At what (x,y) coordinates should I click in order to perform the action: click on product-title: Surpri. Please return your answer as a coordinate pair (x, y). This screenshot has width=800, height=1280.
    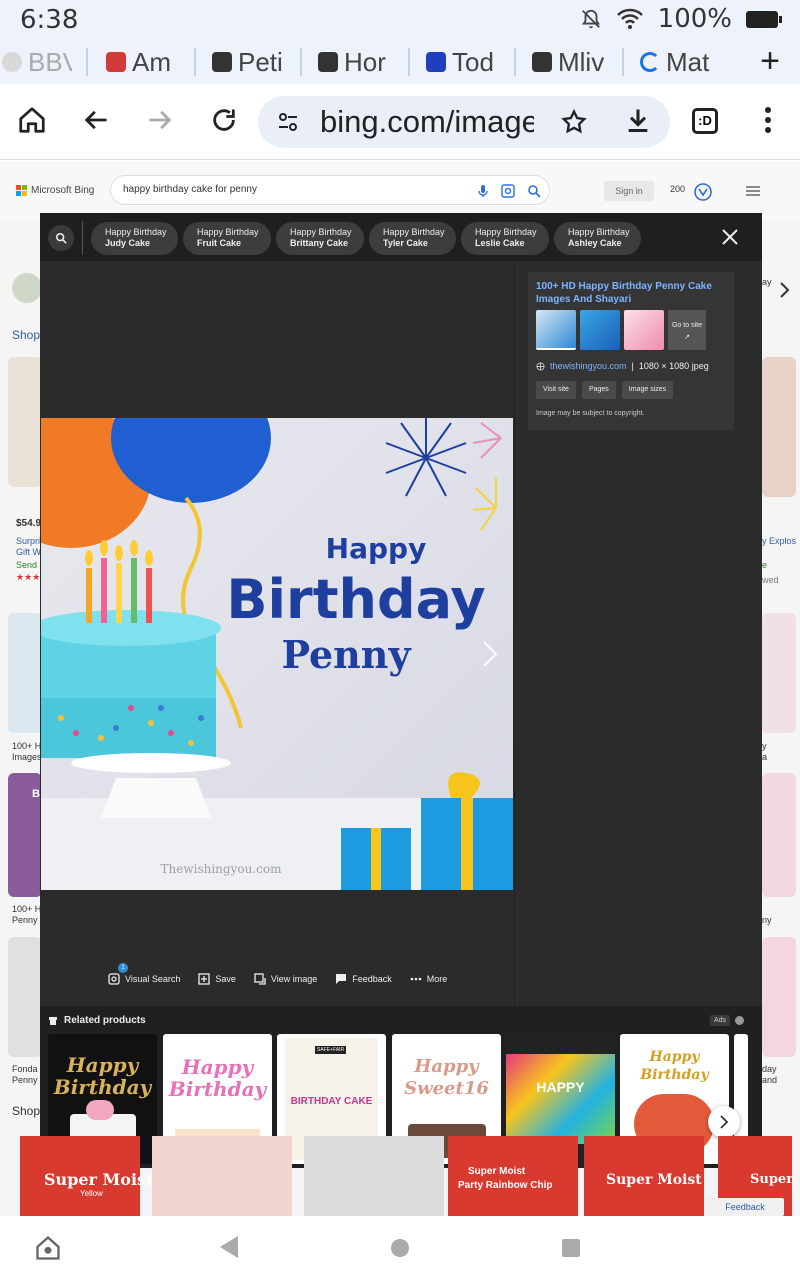
    Looking at the image, I should click on (28, 541).